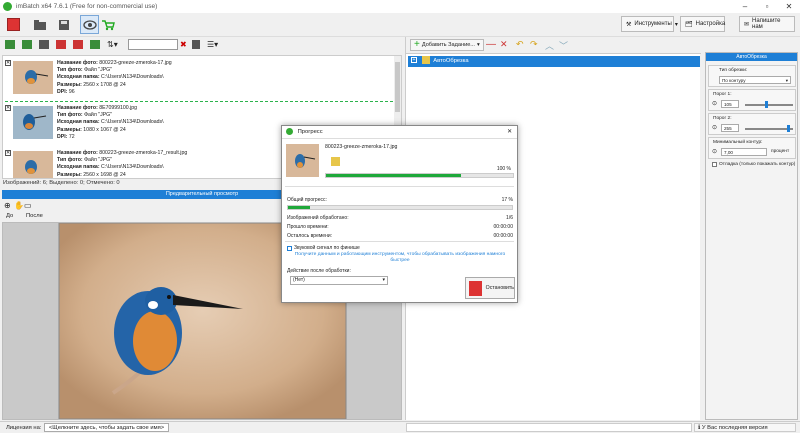  Describe the element at coordinates (89, 24) in the screenshot. I see `preview-eye-icon` at that location.